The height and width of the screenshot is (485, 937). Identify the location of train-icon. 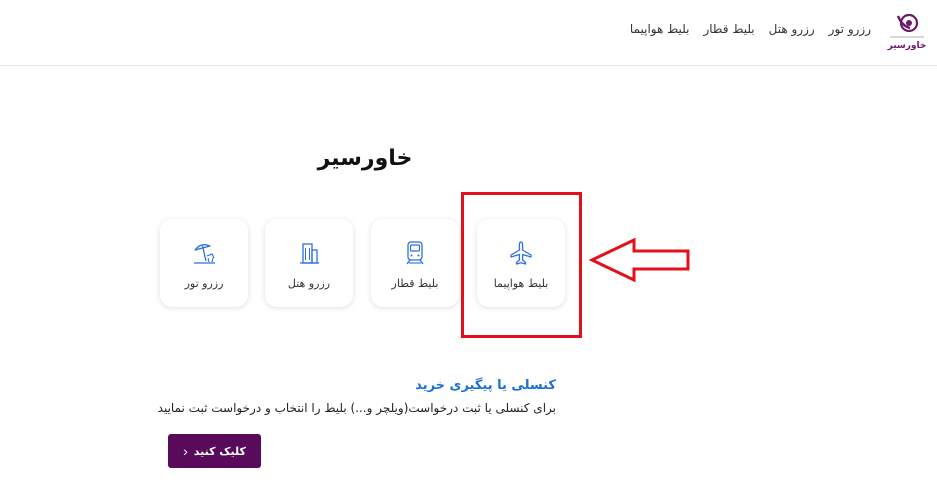
(415, 253).